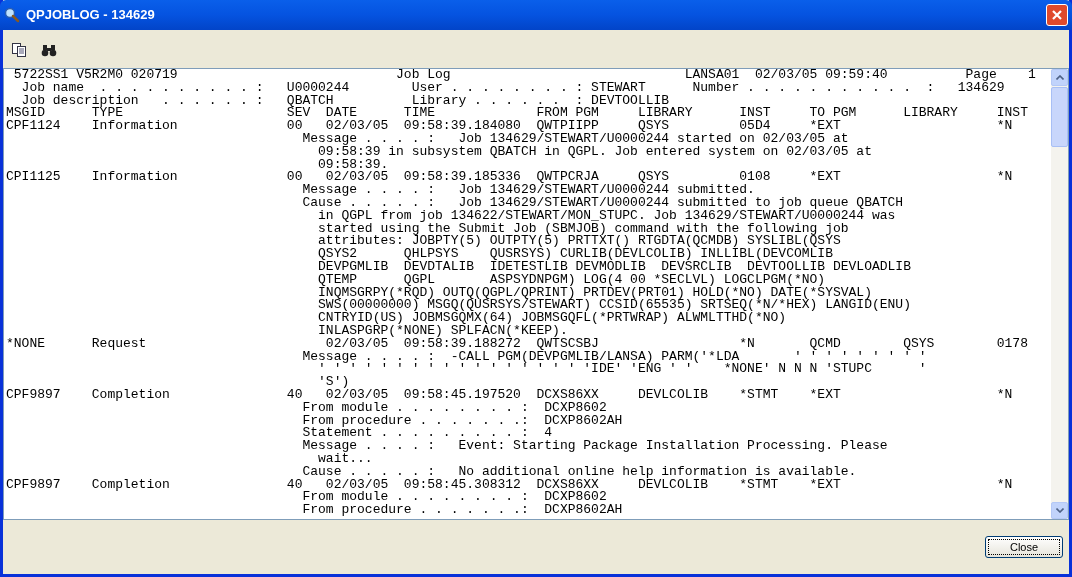 The image size is (1072, 577). What do you see at coordinates (579, 472) in the screenshot?
I see `log-line: Cause . . . . . : No additional online help information is available.` at bounding box center [579, 472].